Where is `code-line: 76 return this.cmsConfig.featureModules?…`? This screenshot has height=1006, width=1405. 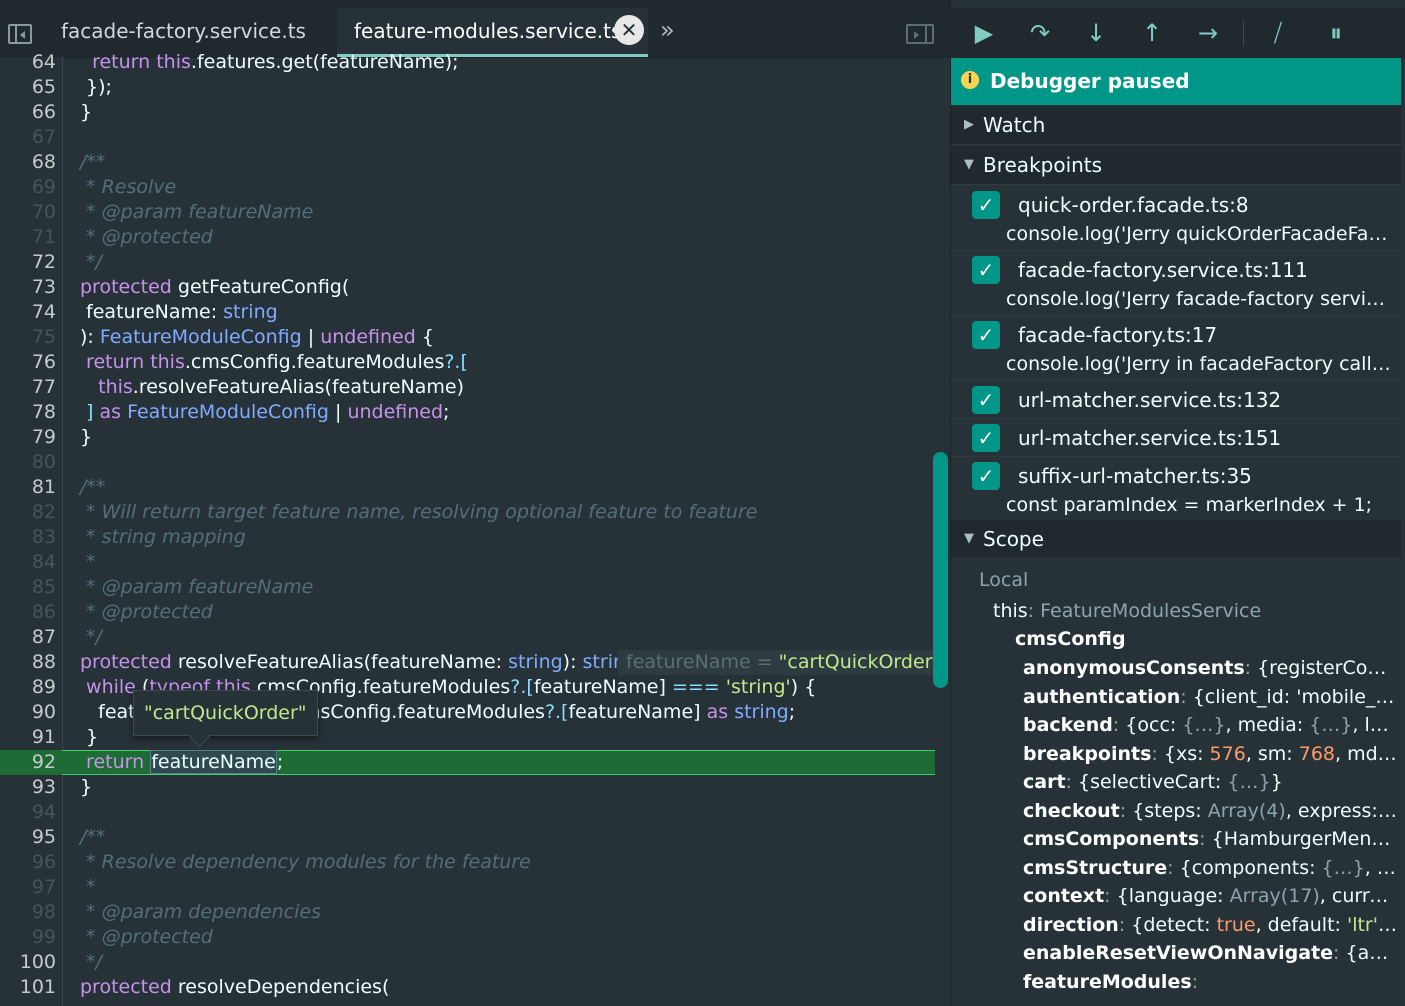 code-line: 76 return this.cmsConfig.featureModules?… is located at coordinates (467, 362).